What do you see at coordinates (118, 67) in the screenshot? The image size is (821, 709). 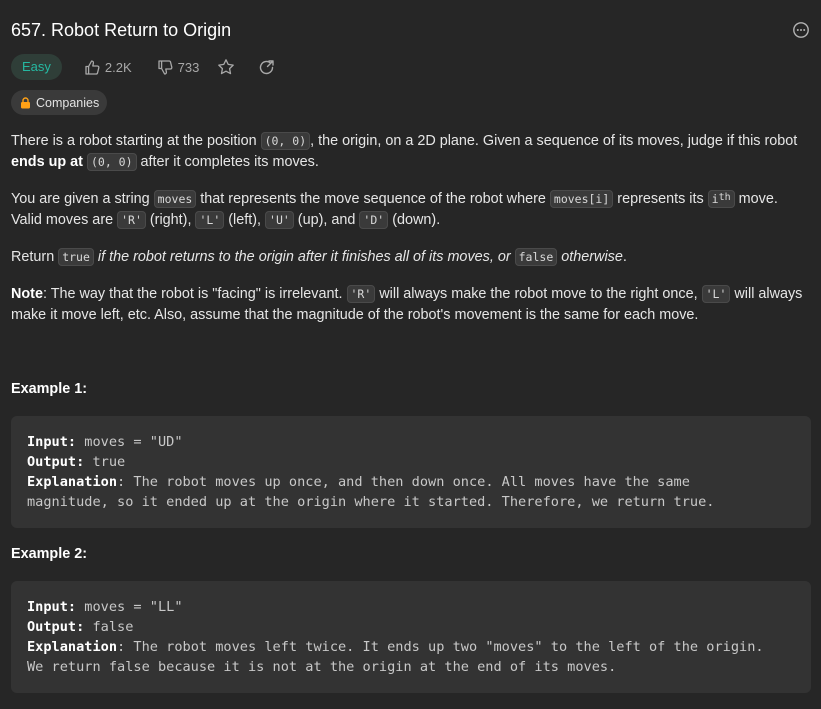 I see `like-count: 2.2K` at bounding box center [118, 67].